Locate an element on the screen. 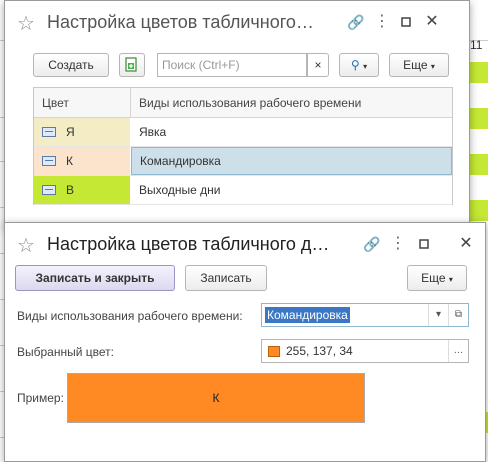 This screenshot has width=488, height=462. color-cell: В is located at coordinates (82, 190).